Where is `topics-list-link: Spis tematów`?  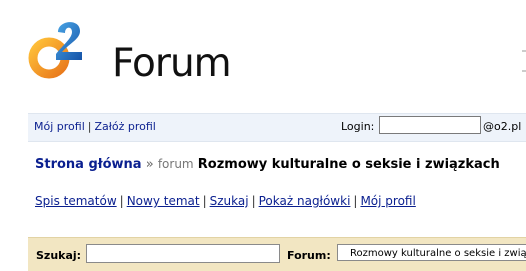 topics-list-link: Spis tematów is located at coordinates (76, 201).